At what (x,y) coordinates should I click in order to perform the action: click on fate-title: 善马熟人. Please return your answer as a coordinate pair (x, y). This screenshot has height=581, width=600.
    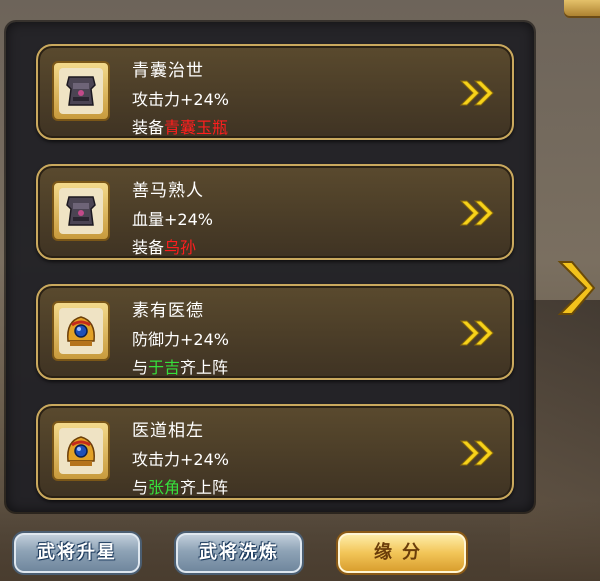
    Looking at the image, I should click on (168, 191).